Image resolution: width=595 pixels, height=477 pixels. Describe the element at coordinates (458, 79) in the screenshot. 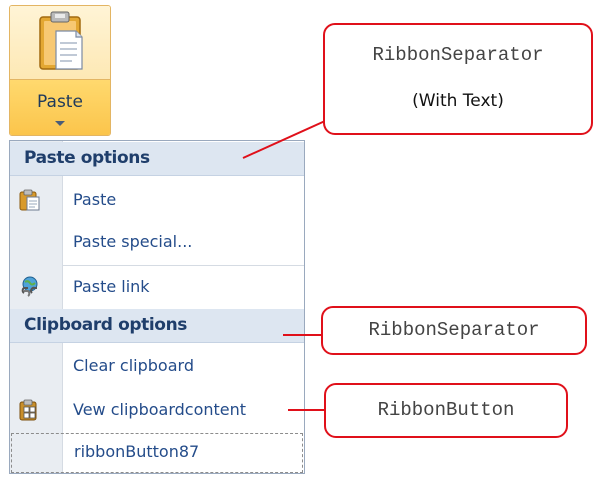

I see `callout-separator-with-text: RibbonSeparator (With Text)` at that location.